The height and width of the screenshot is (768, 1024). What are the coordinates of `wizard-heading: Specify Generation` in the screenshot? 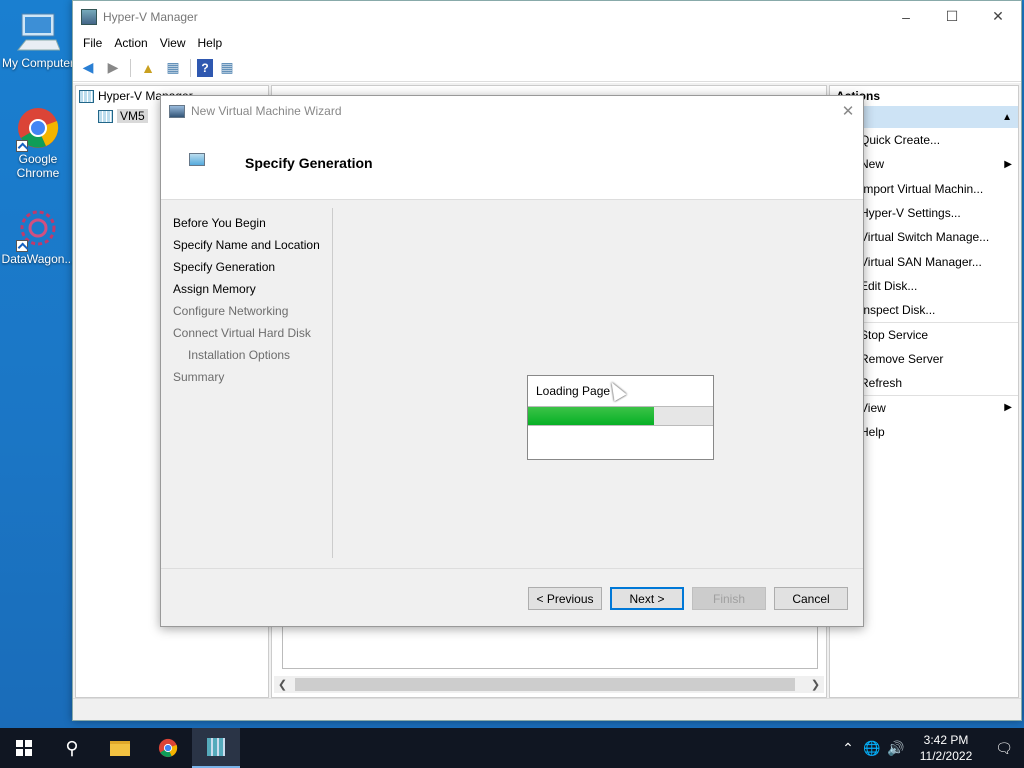 It's located at (309, 162).